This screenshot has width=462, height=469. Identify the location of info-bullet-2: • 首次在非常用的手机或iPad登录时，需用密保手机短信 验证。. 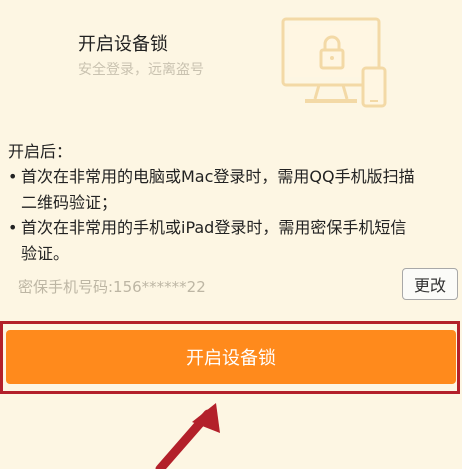
(233, 241).